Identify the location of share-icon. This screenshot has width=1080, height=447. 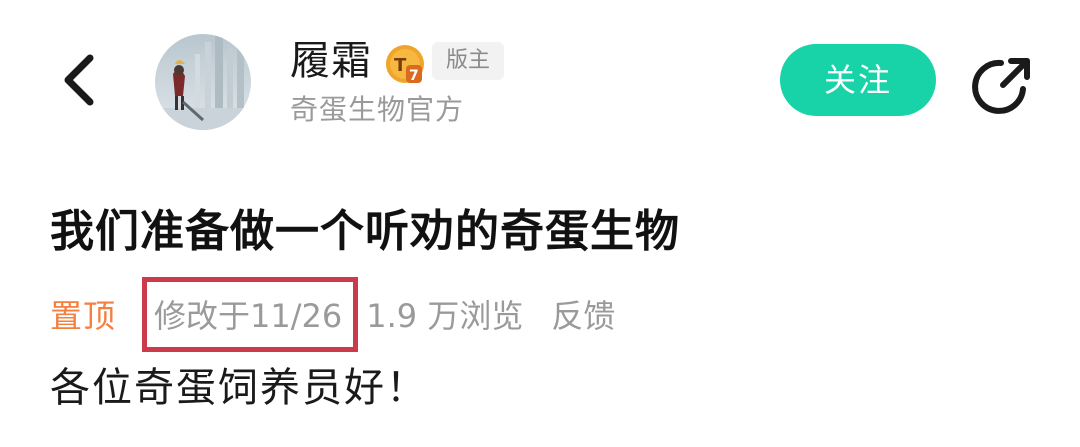
(1001, 86).